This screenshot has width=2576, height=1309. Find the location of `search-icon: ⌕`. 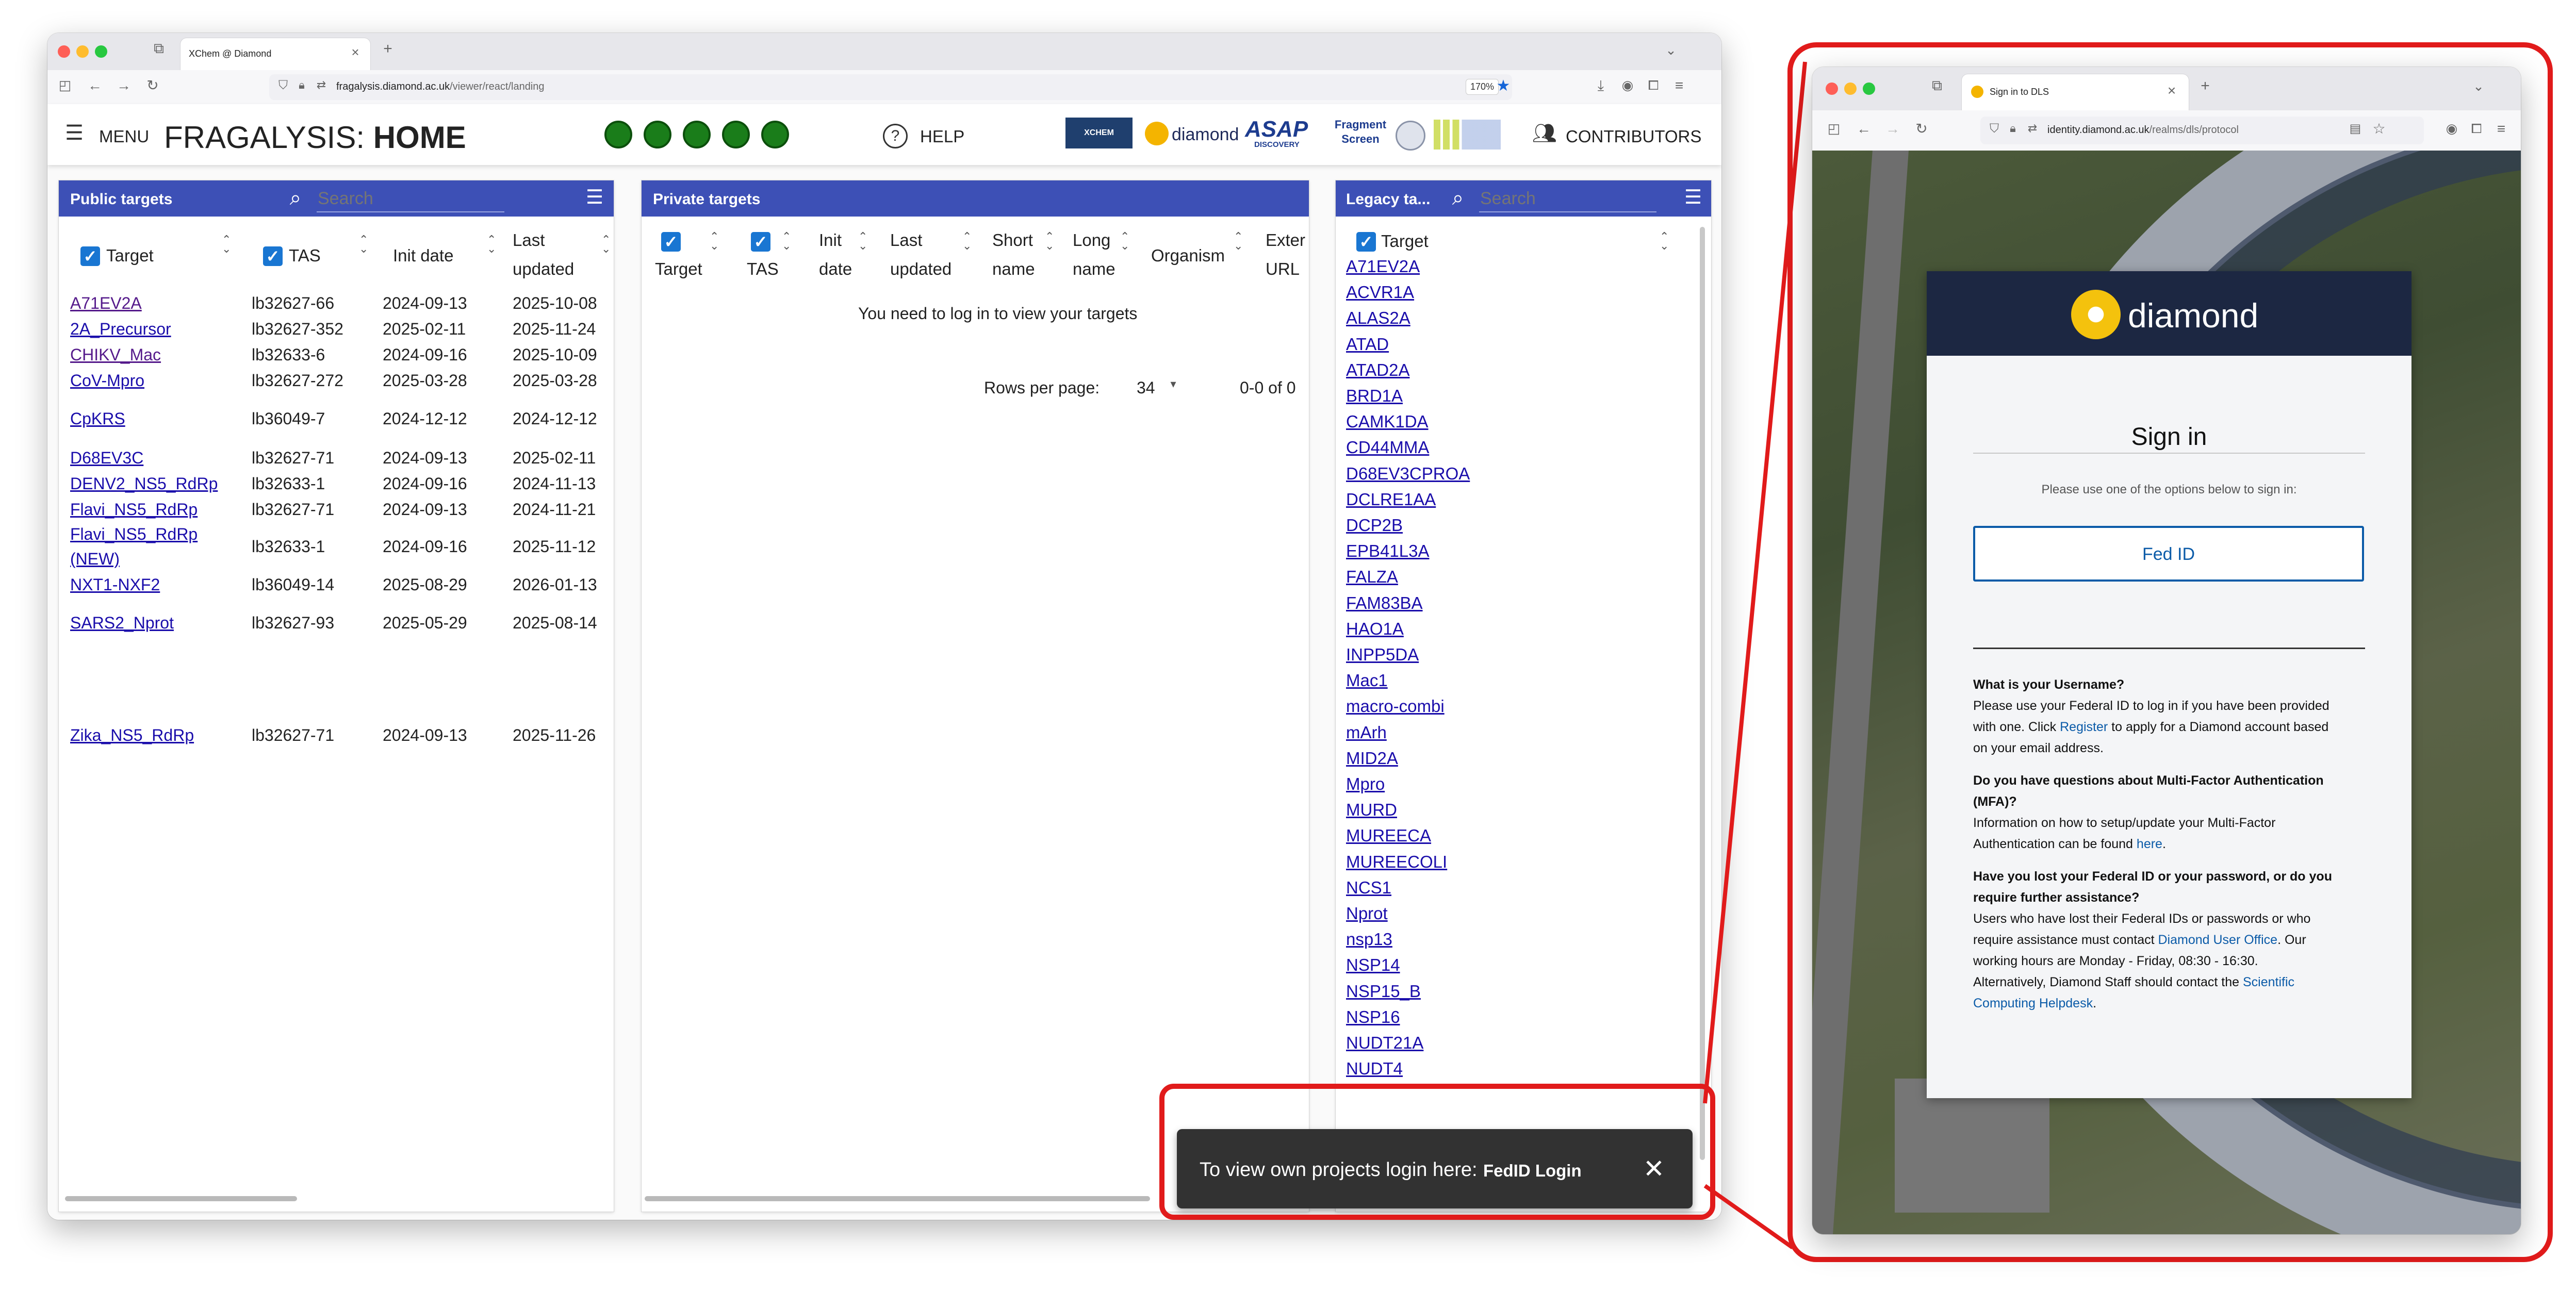

search-icon: ⌕ is located at coordinates (295, 198).